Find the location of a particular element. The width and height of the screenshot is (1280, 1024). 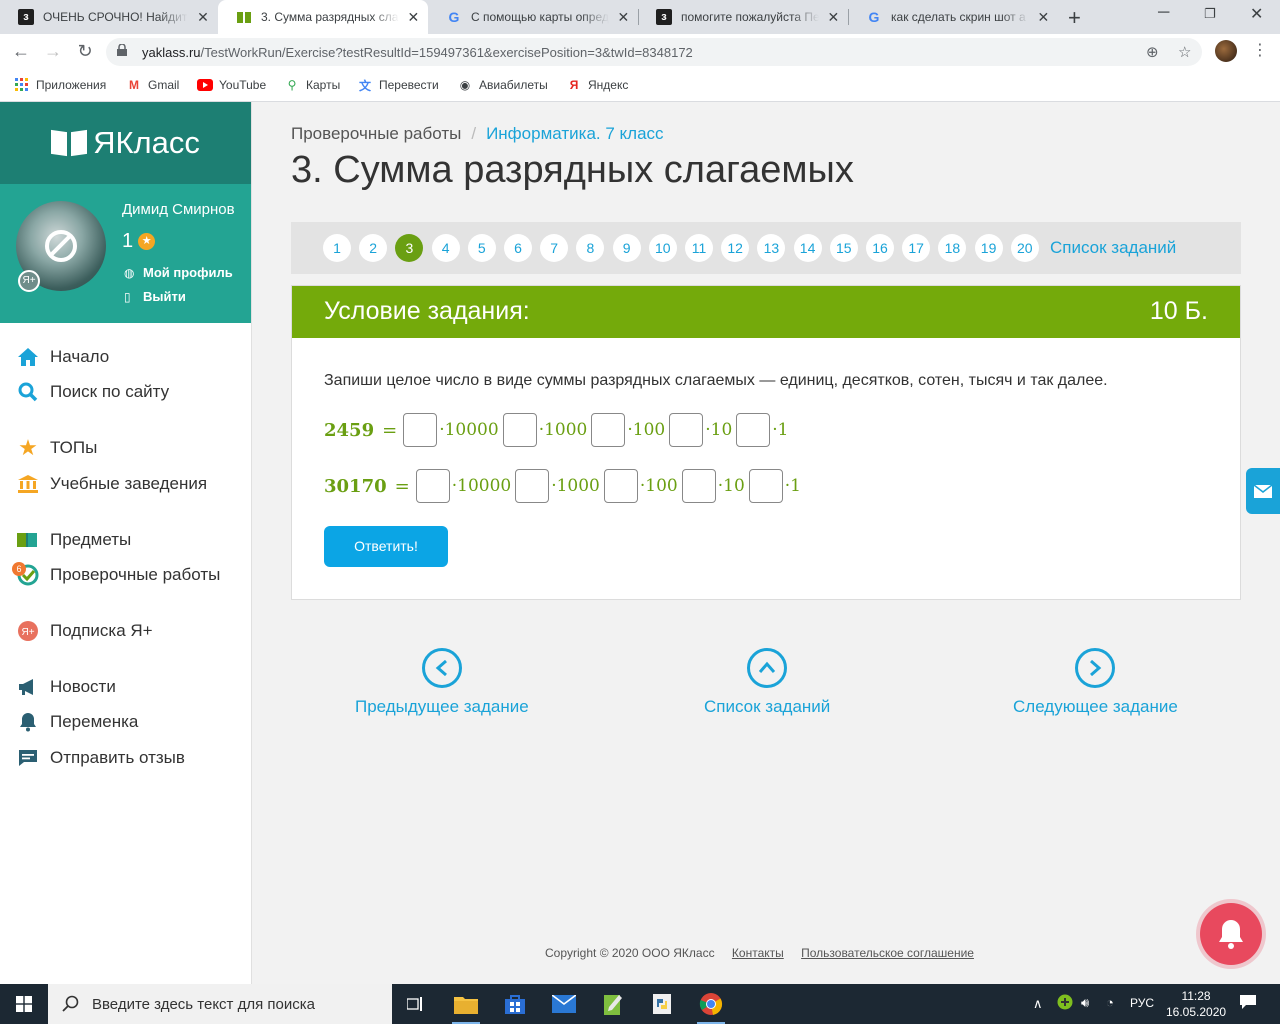

task-page-2: 2 is located at coordinates (373, 248).